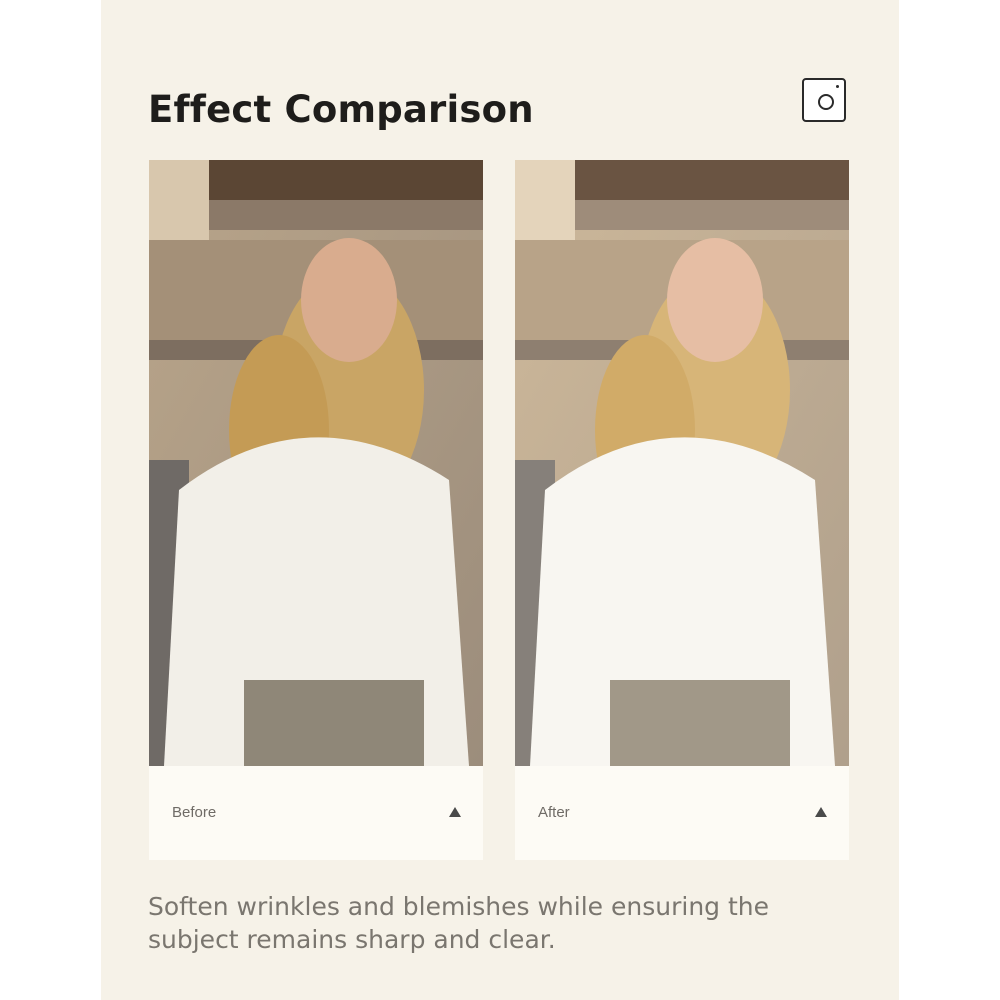  What do you see at coordinates (341, 109) in the screenshot?
I see `page-title: Effect Comparison` at bounding box center [341, 109].